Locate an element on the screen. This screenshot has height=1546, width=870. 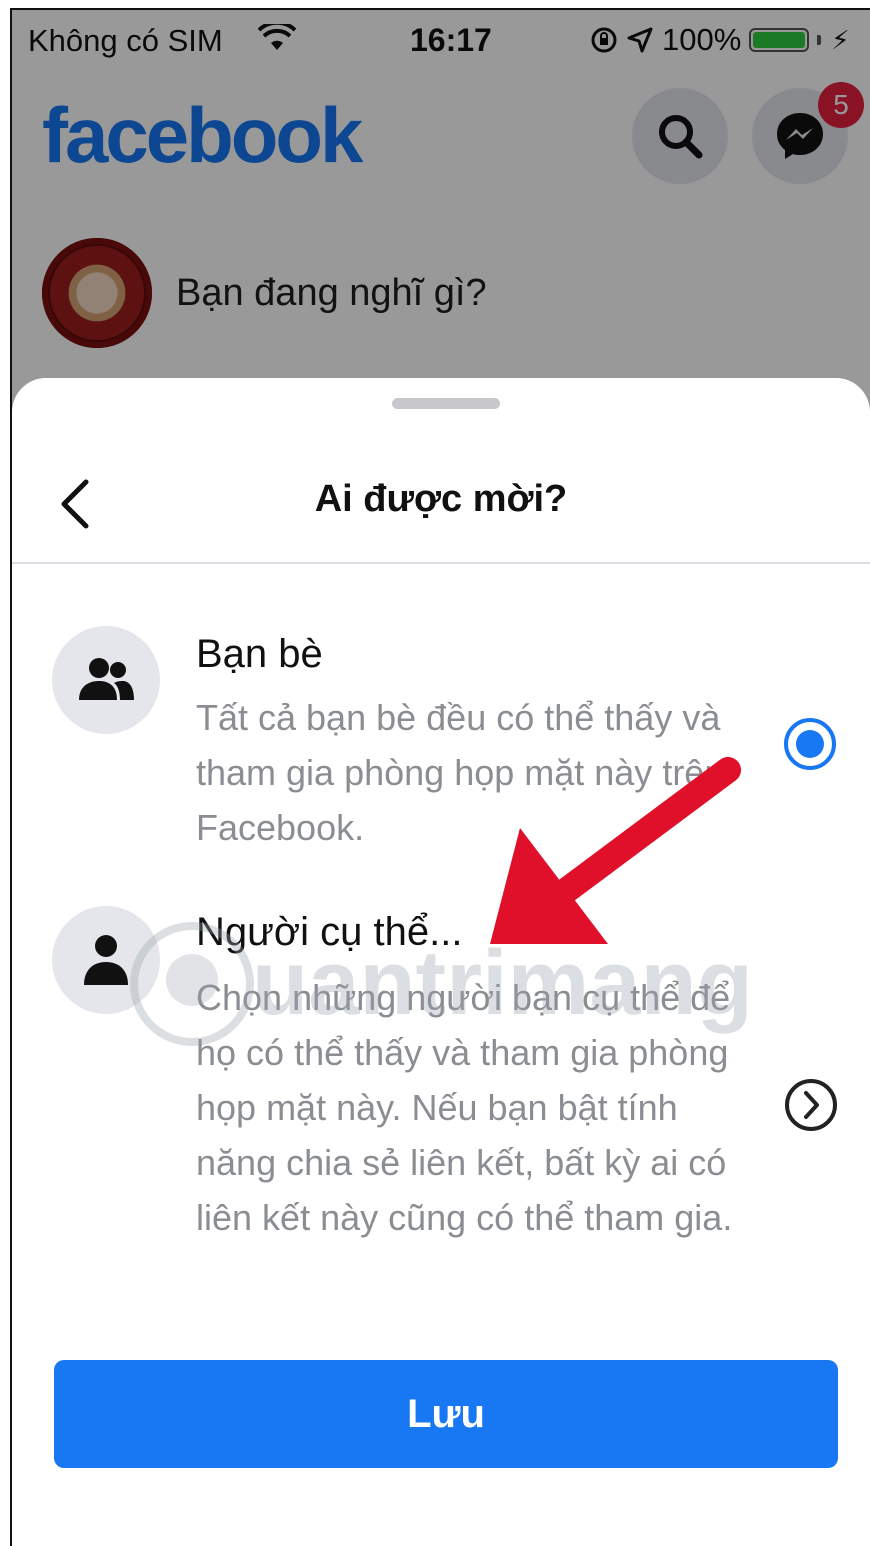
sheet-drag-handle is located at coordinates (446, 403).